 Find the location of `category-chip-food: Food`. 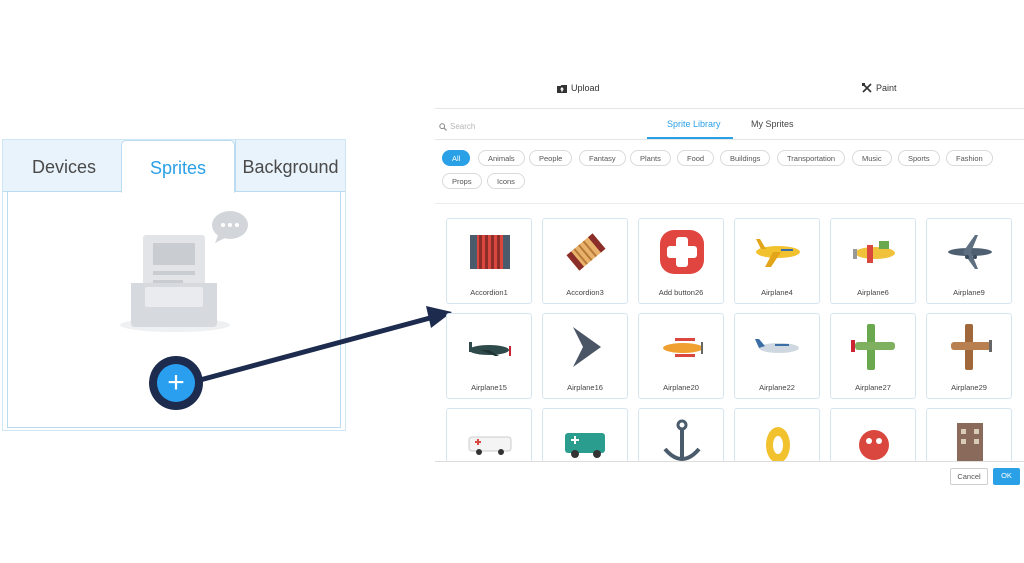

category-chip-food: Food is located at coordinates (696, 158).